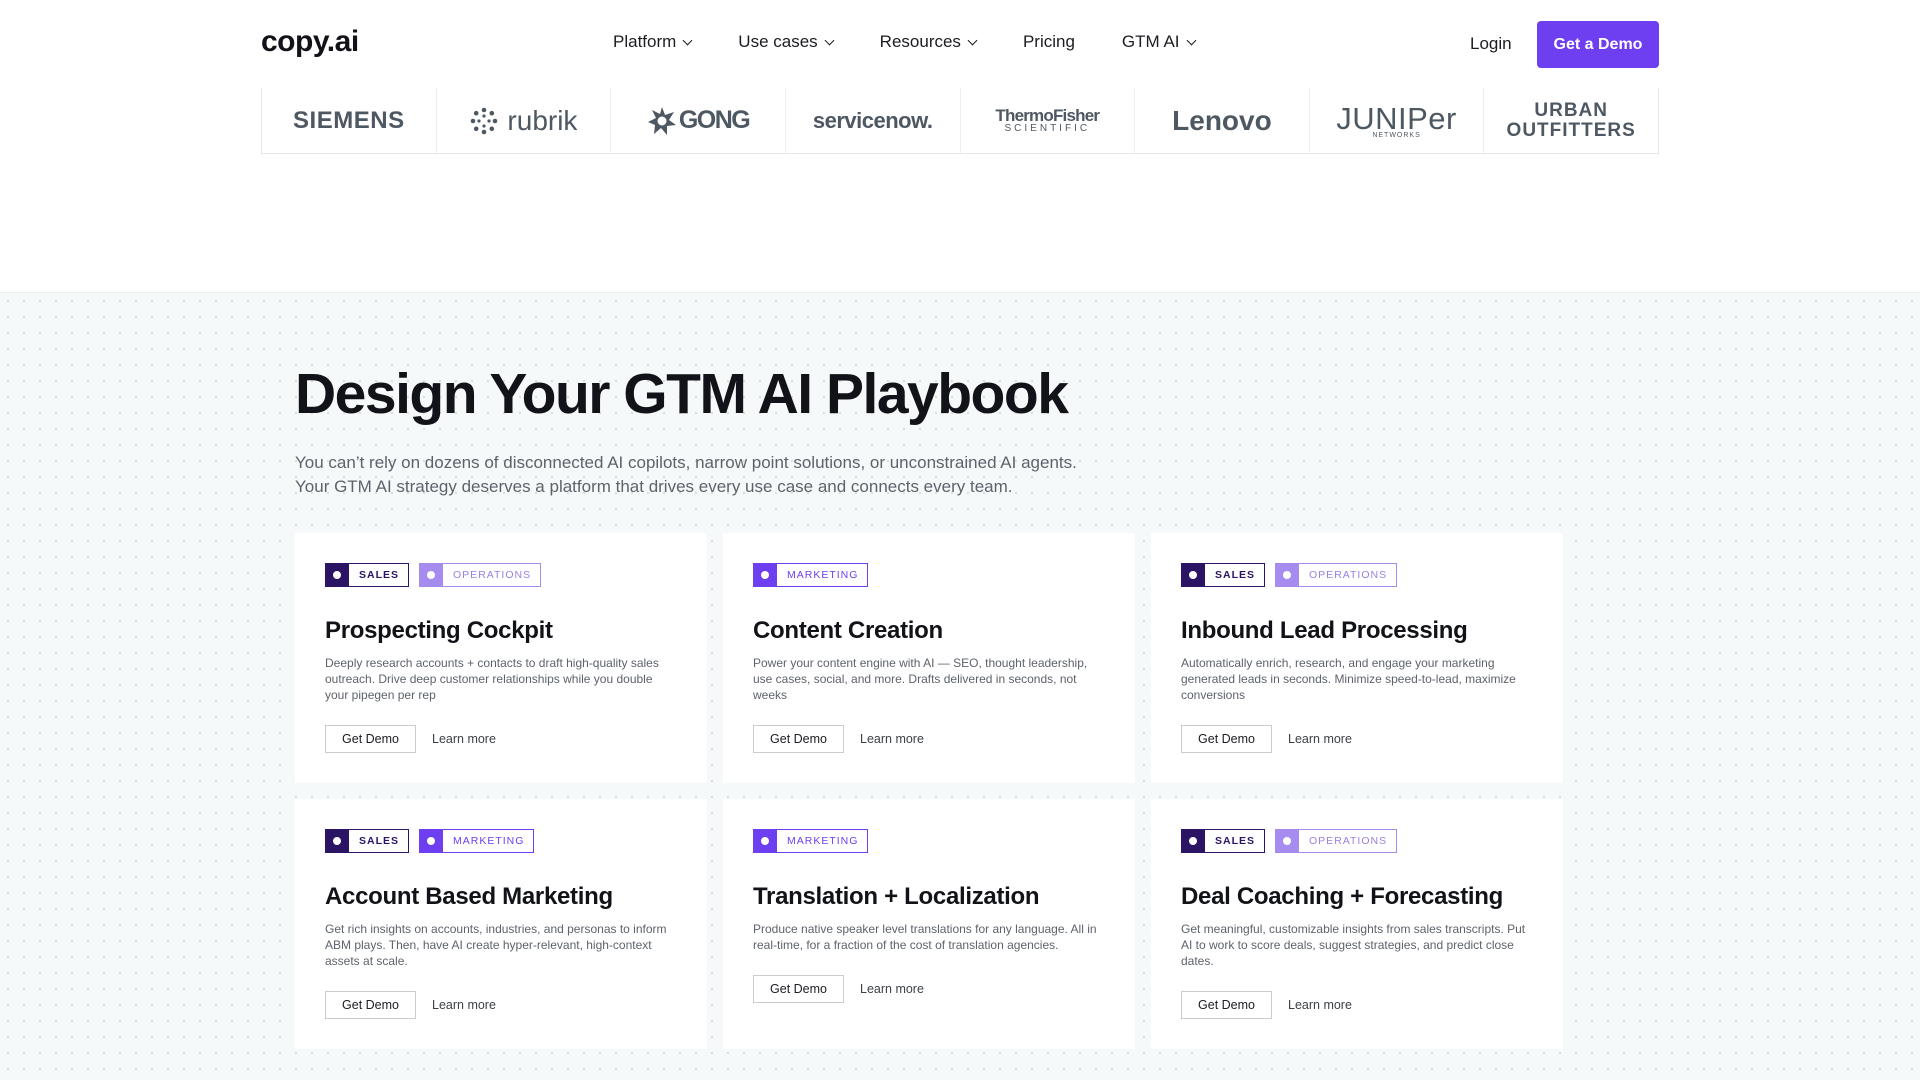 The width and height of the screenshot is (1920, 1080). Describe the element at coordinates (714, 120) in the screenshot. I see `brand-name: GONG` at that location.